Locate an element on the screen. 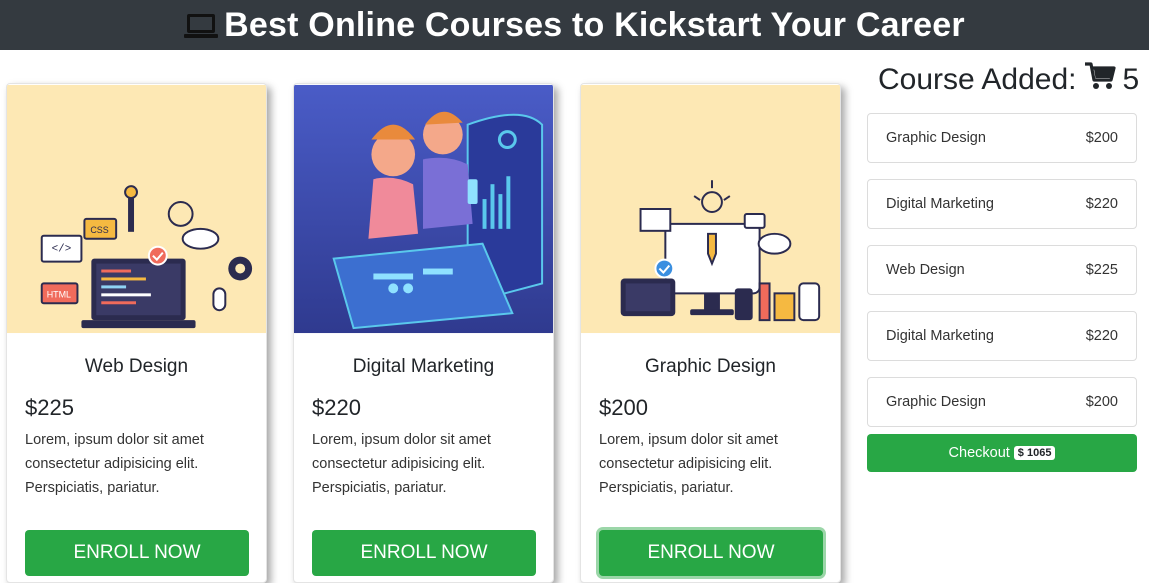 The height and width of the screenshot is (583, 1149). digital-marketing-illustration is located at coordinates (423, 209).